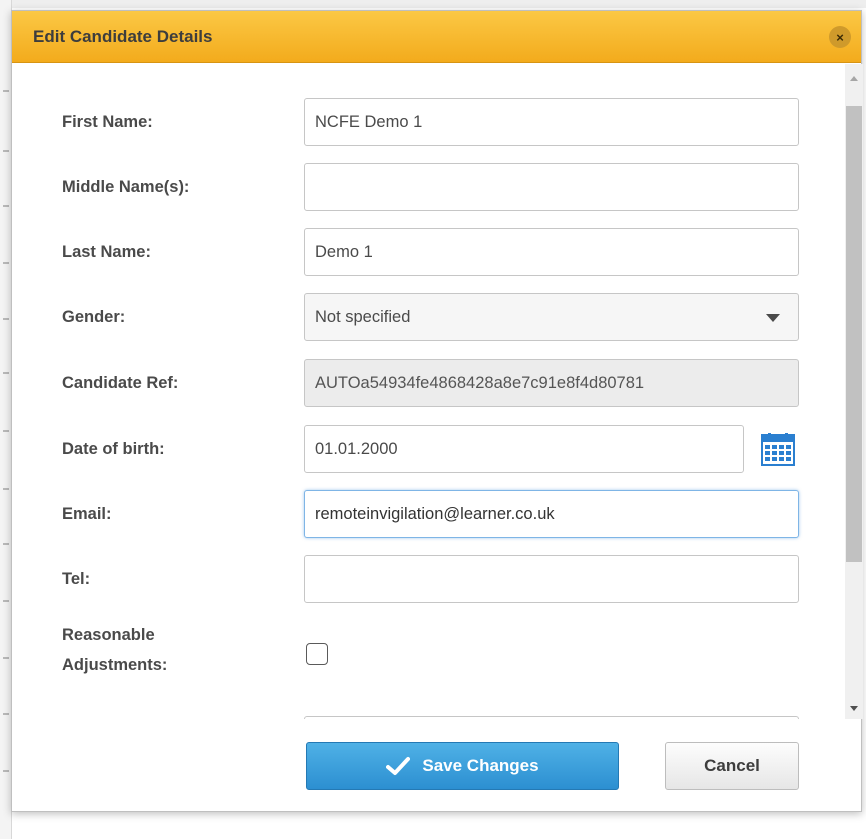 This screenshot has width=866, height=839. I want to click on scroll-up-arrow-icon, so click(854, 78).